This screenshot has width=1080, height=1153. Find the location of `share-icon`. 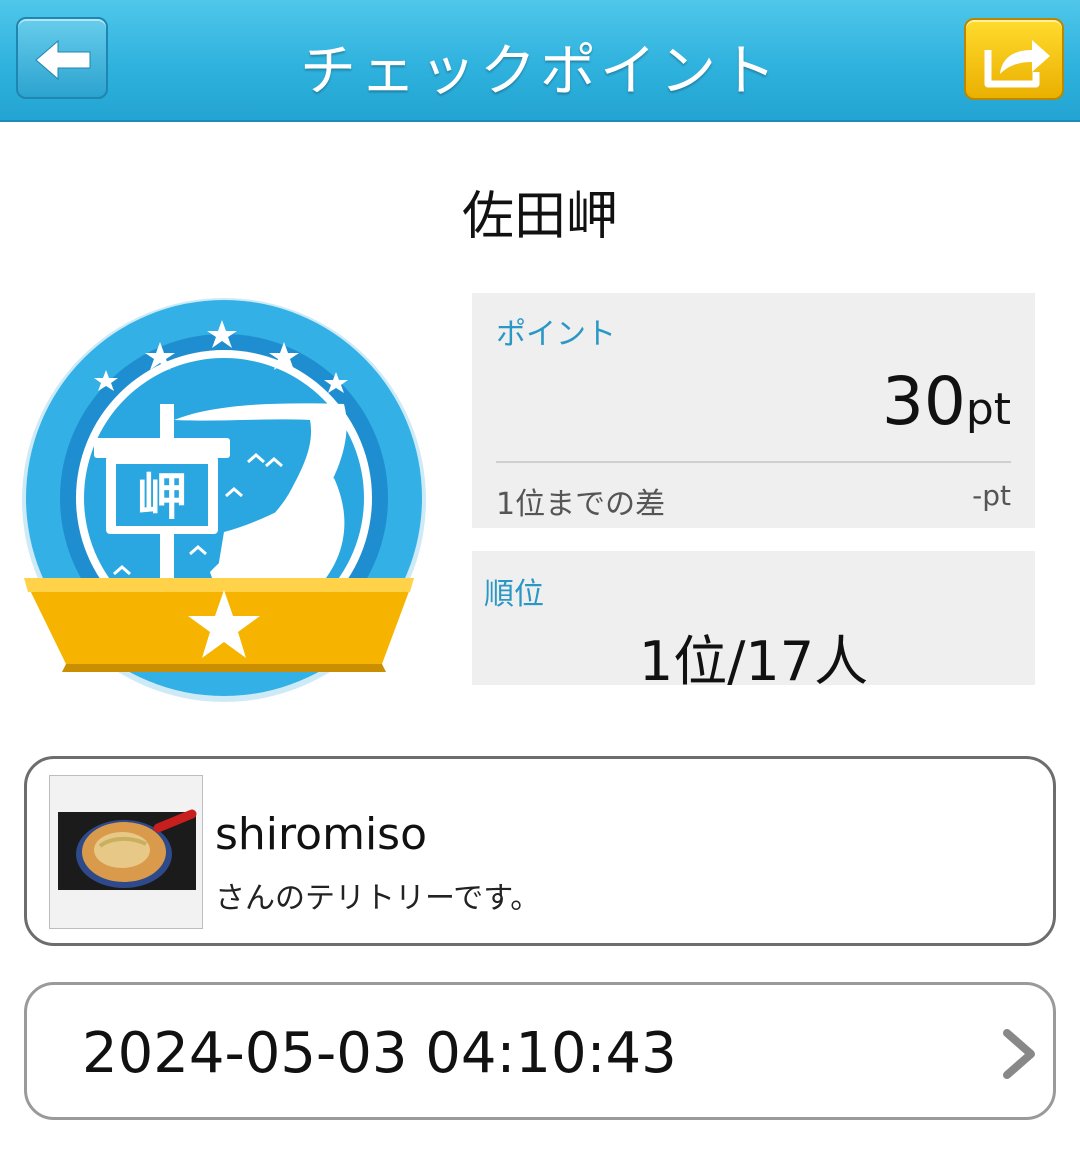

share-icon is located at coordinates (1017, 64).